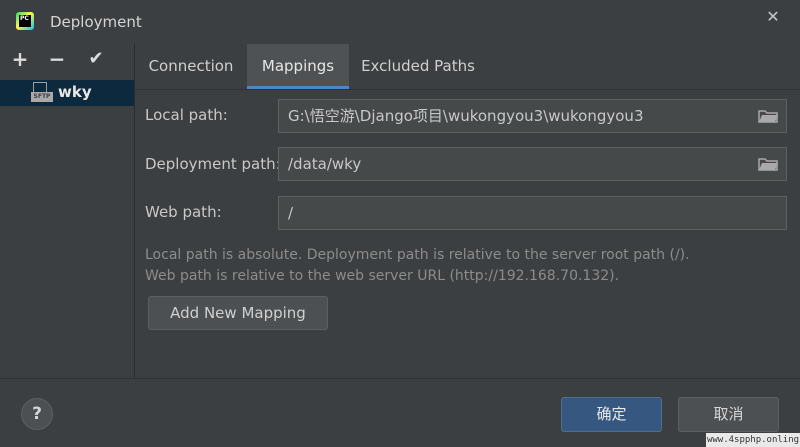  I want to click on local-path-label: Local path:, so click(186, 115).